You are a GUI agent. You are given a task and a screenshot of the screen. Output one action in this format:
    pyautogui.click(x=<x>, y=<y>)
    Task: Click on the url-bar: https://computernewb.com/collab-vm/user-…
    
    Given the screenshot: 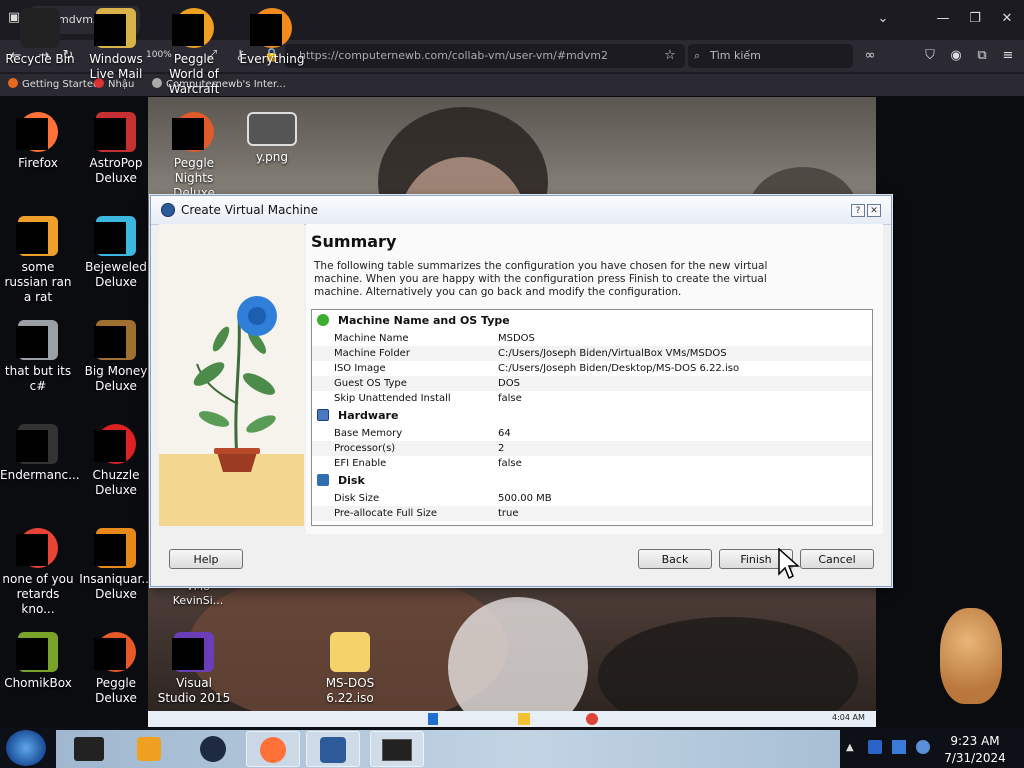 What is the action you would take?
    pyautogui.click(x=485, y=56)
    